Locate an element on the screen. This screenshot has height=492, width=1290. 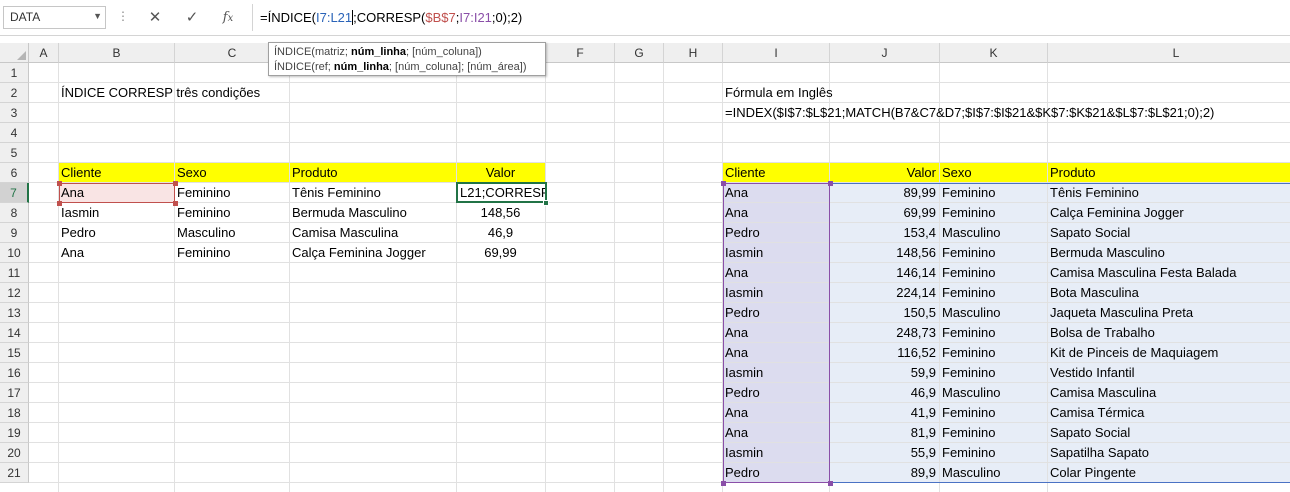
row-header-14: 14 is located at coordinates (14, 333).